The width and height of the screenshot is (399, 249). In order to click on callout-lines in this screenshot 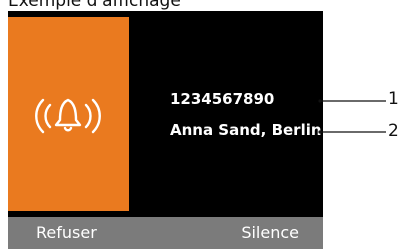, I will do `click(352, 116)`.